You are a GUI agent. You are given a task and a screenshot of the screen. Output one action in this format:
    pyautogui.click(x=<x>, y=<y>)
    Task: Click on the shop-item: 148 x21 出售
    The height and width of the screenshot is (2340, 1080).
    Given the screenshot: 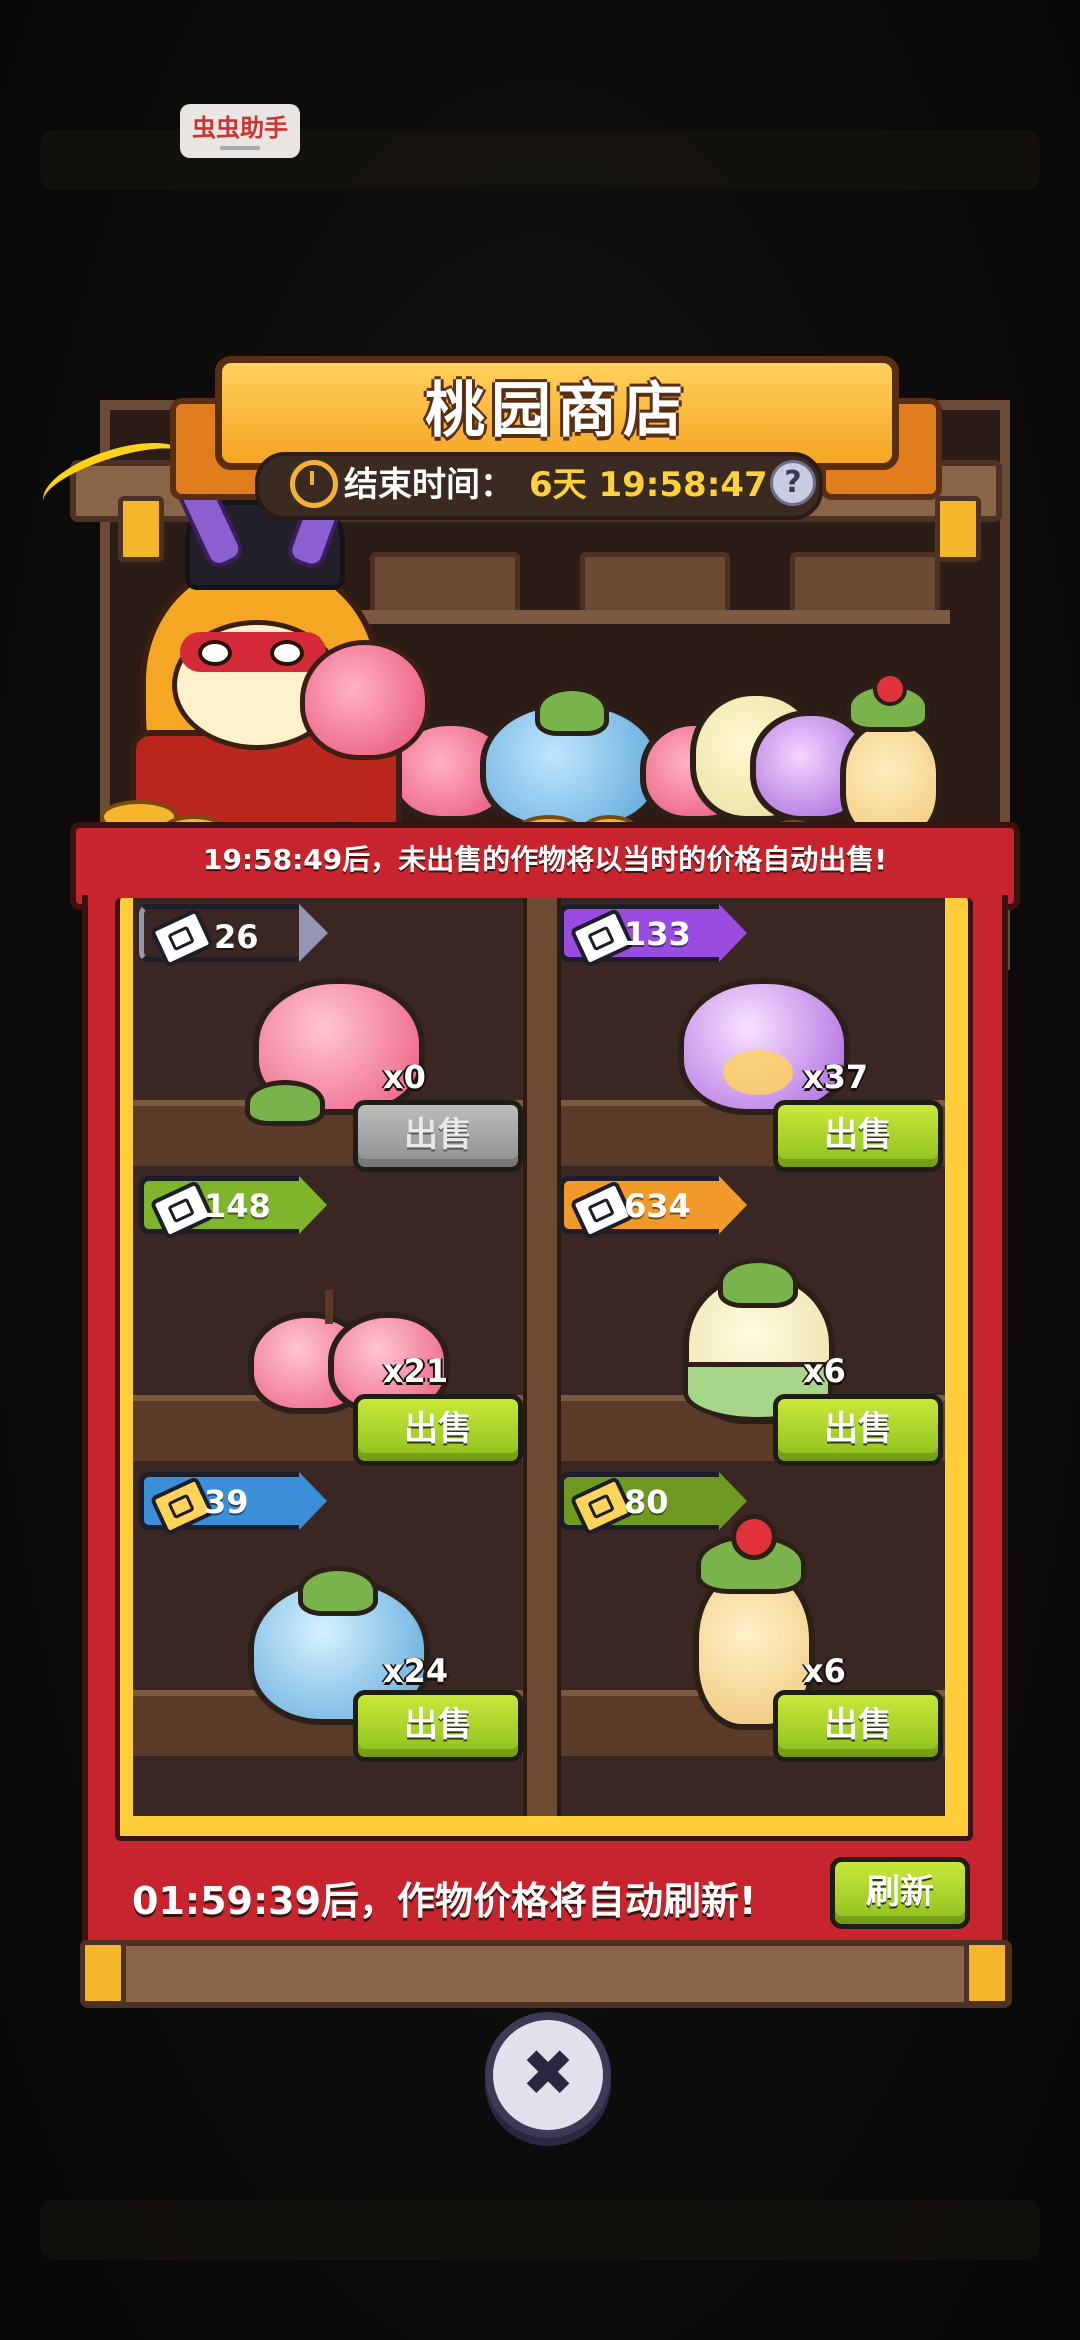 What is the action you would take?
    pyautogui.click(x=328, y=1322)
    